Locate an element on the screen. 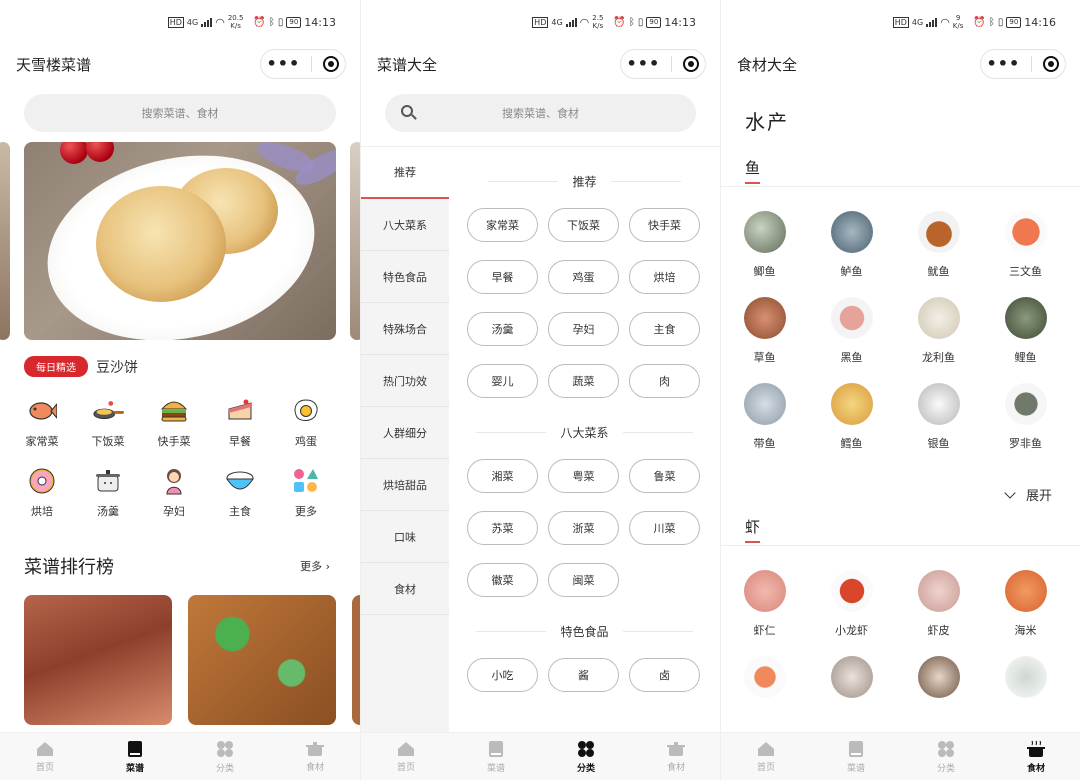 The height and width of the screenshot is (780, 1080). category-chip: 徽菜 is located at coordinates (502, 580).